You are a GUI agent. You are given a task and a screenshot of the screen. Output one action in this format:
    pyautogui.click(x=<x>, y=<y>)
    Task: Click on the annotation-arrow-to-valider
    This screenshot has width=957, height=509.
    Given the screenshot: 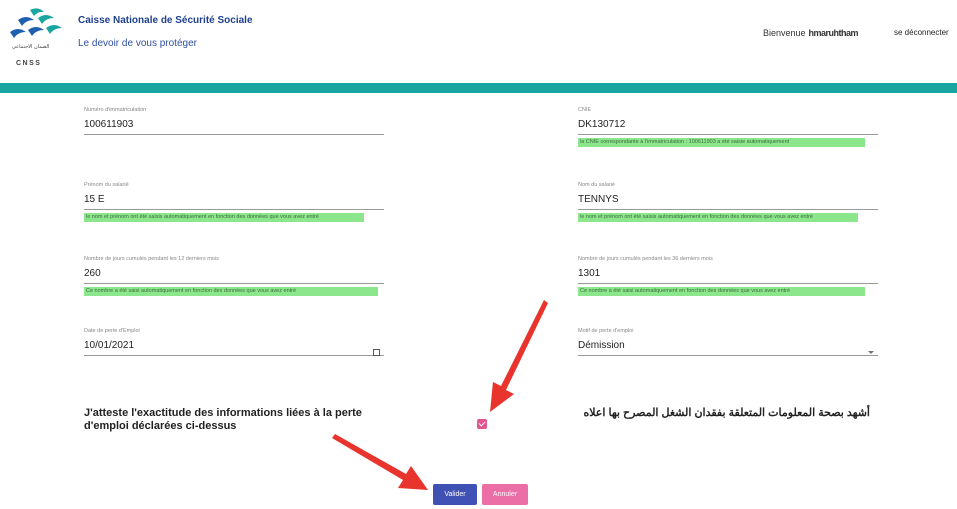 What is the action you would take?
    pyautogui.click(x=380, y=462)
    